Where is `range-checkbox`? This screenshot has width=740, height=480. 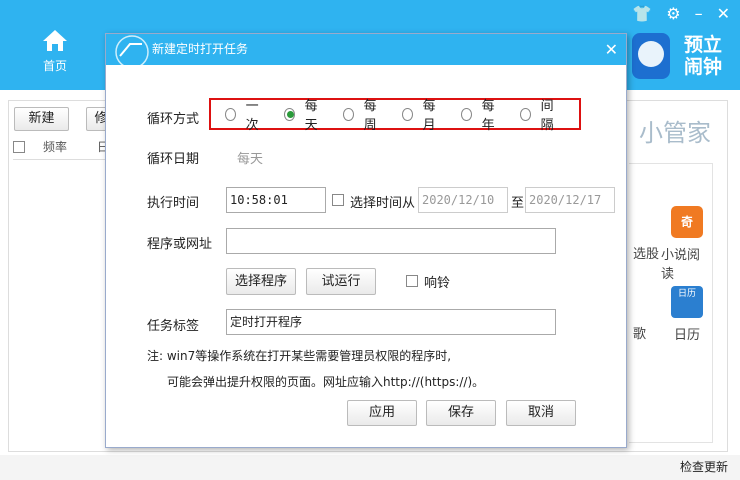 range-checkbox is located at coordinates (338, 200).